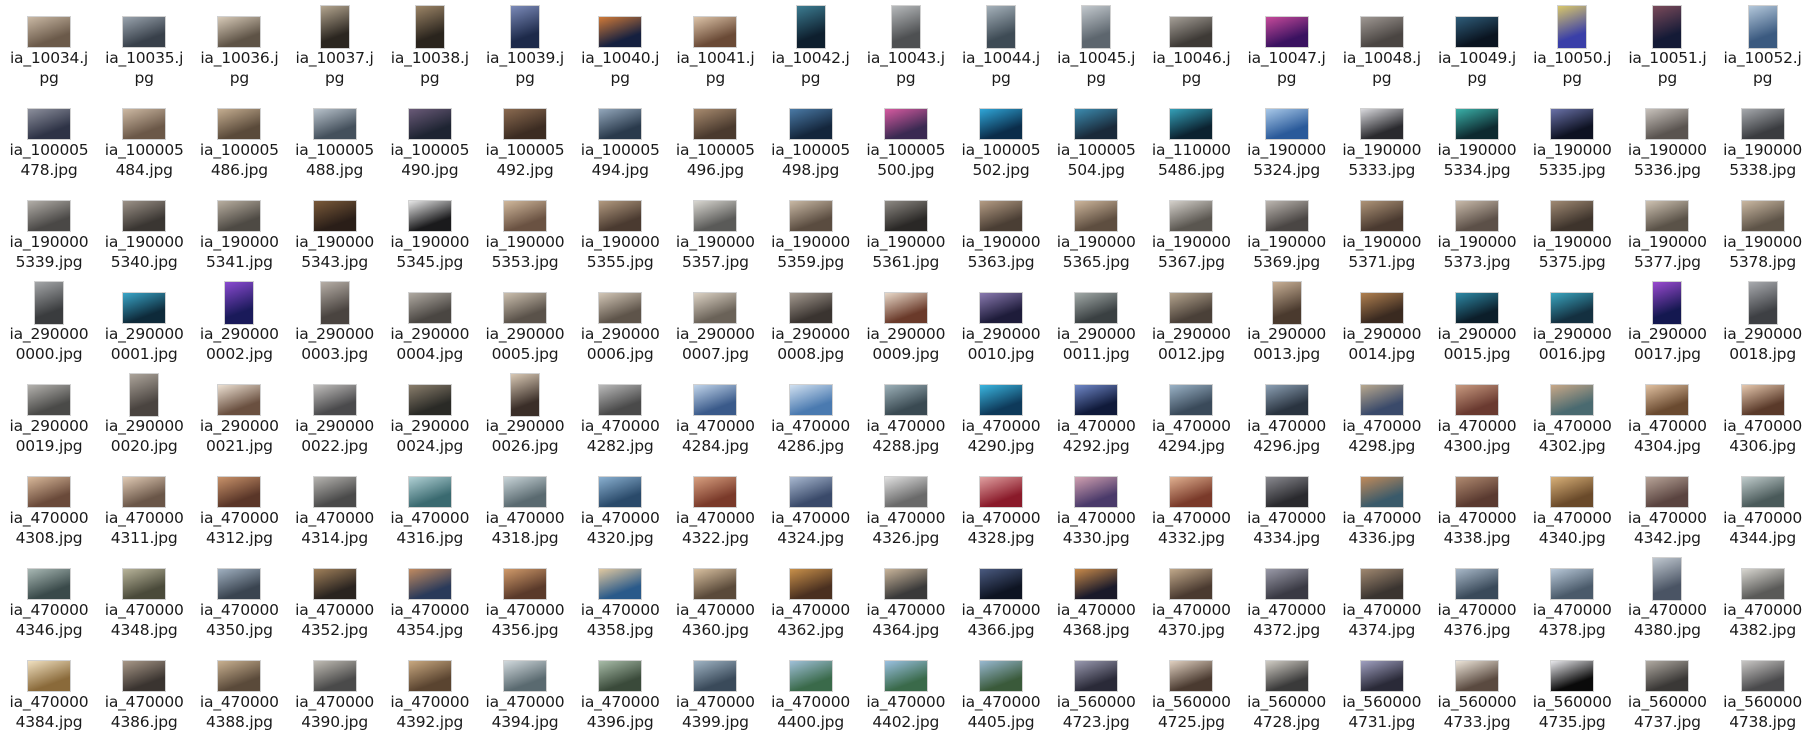 The width and height of the screenshot is (1810, 732). I want to click on file-item: ia_470000 4372.jpg, so click(1287, 596).